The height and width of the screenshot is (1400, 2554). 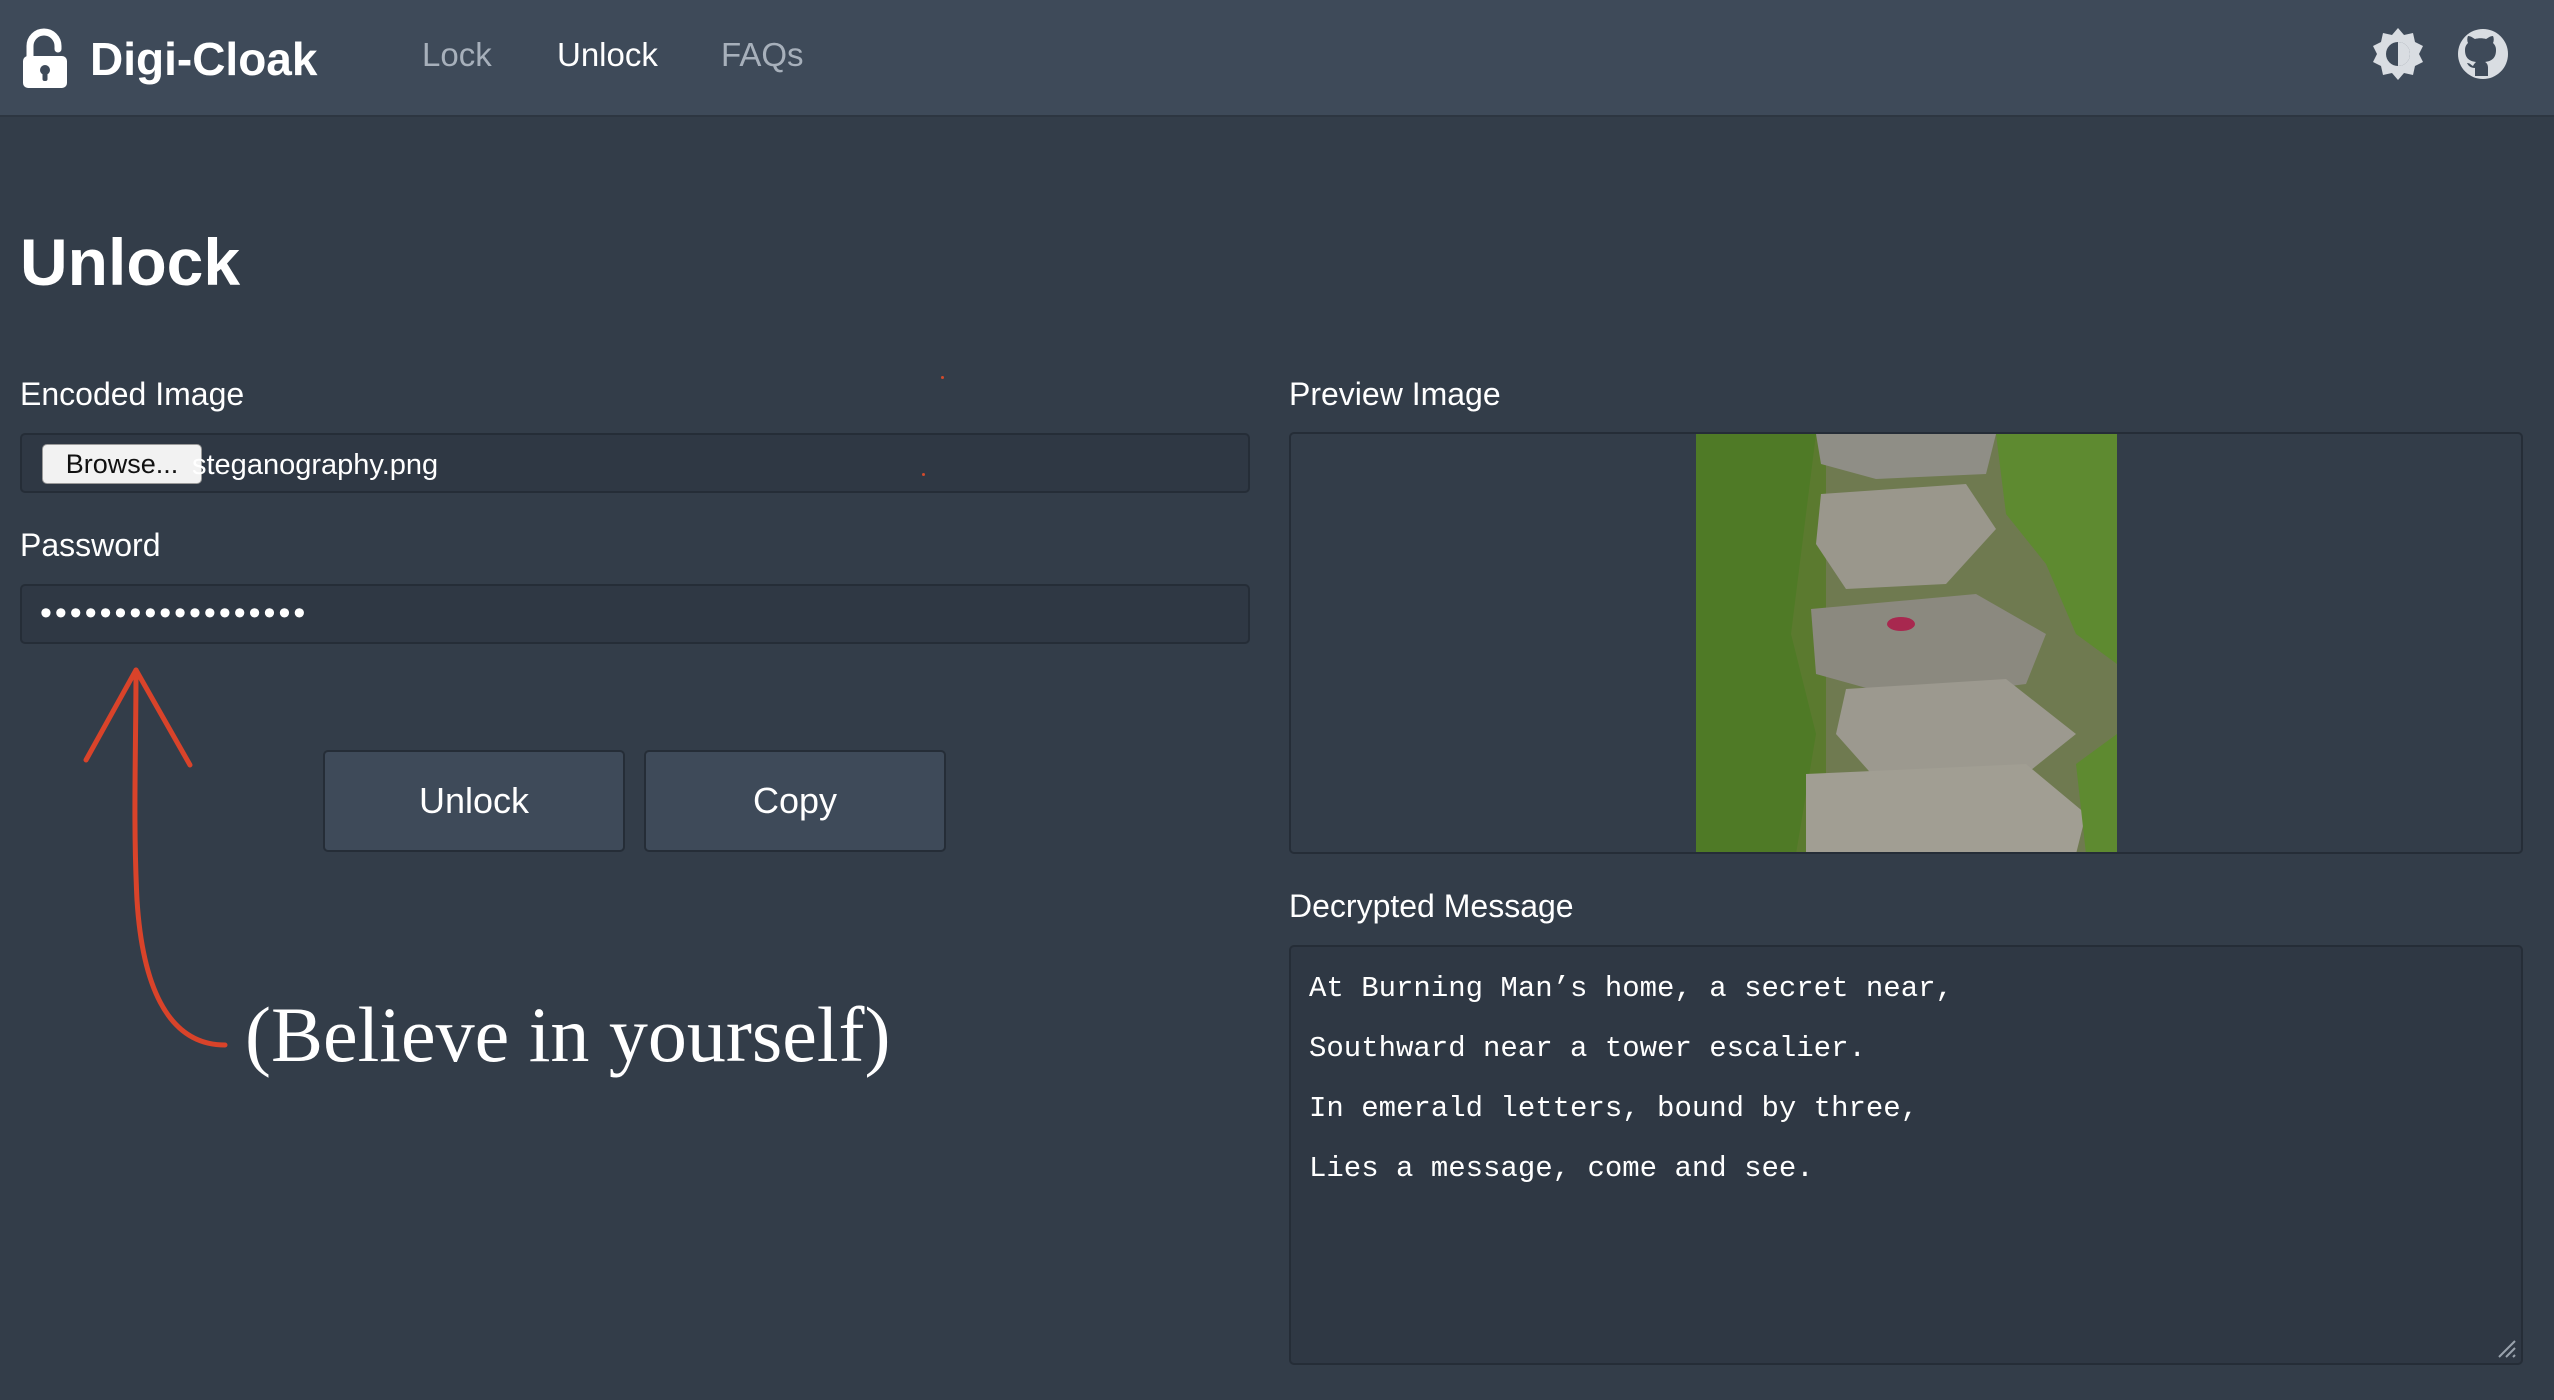 I want to click on unlock-button: Unlock, so click(x=474, y=801).